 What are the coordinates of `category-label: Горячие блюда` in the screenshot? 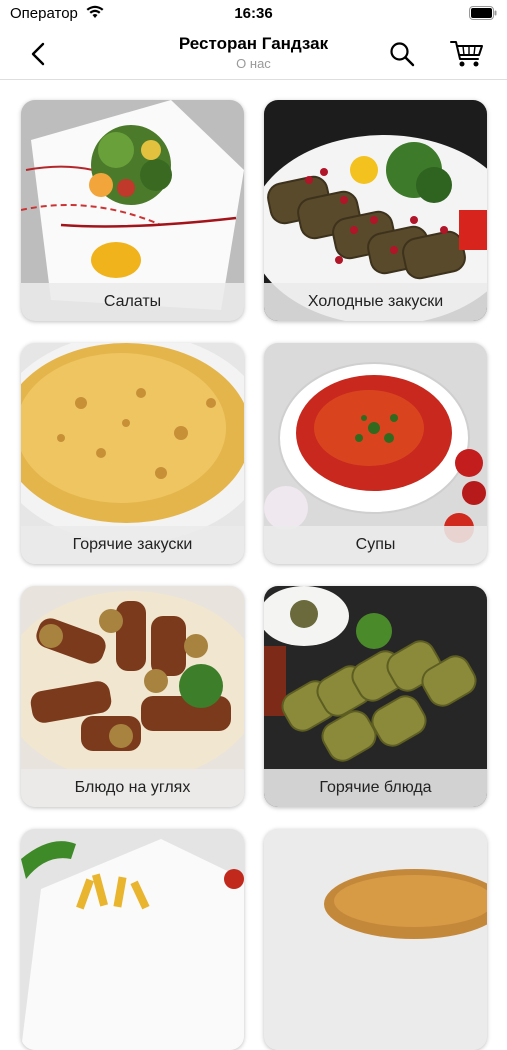 It's located at (375, 788).